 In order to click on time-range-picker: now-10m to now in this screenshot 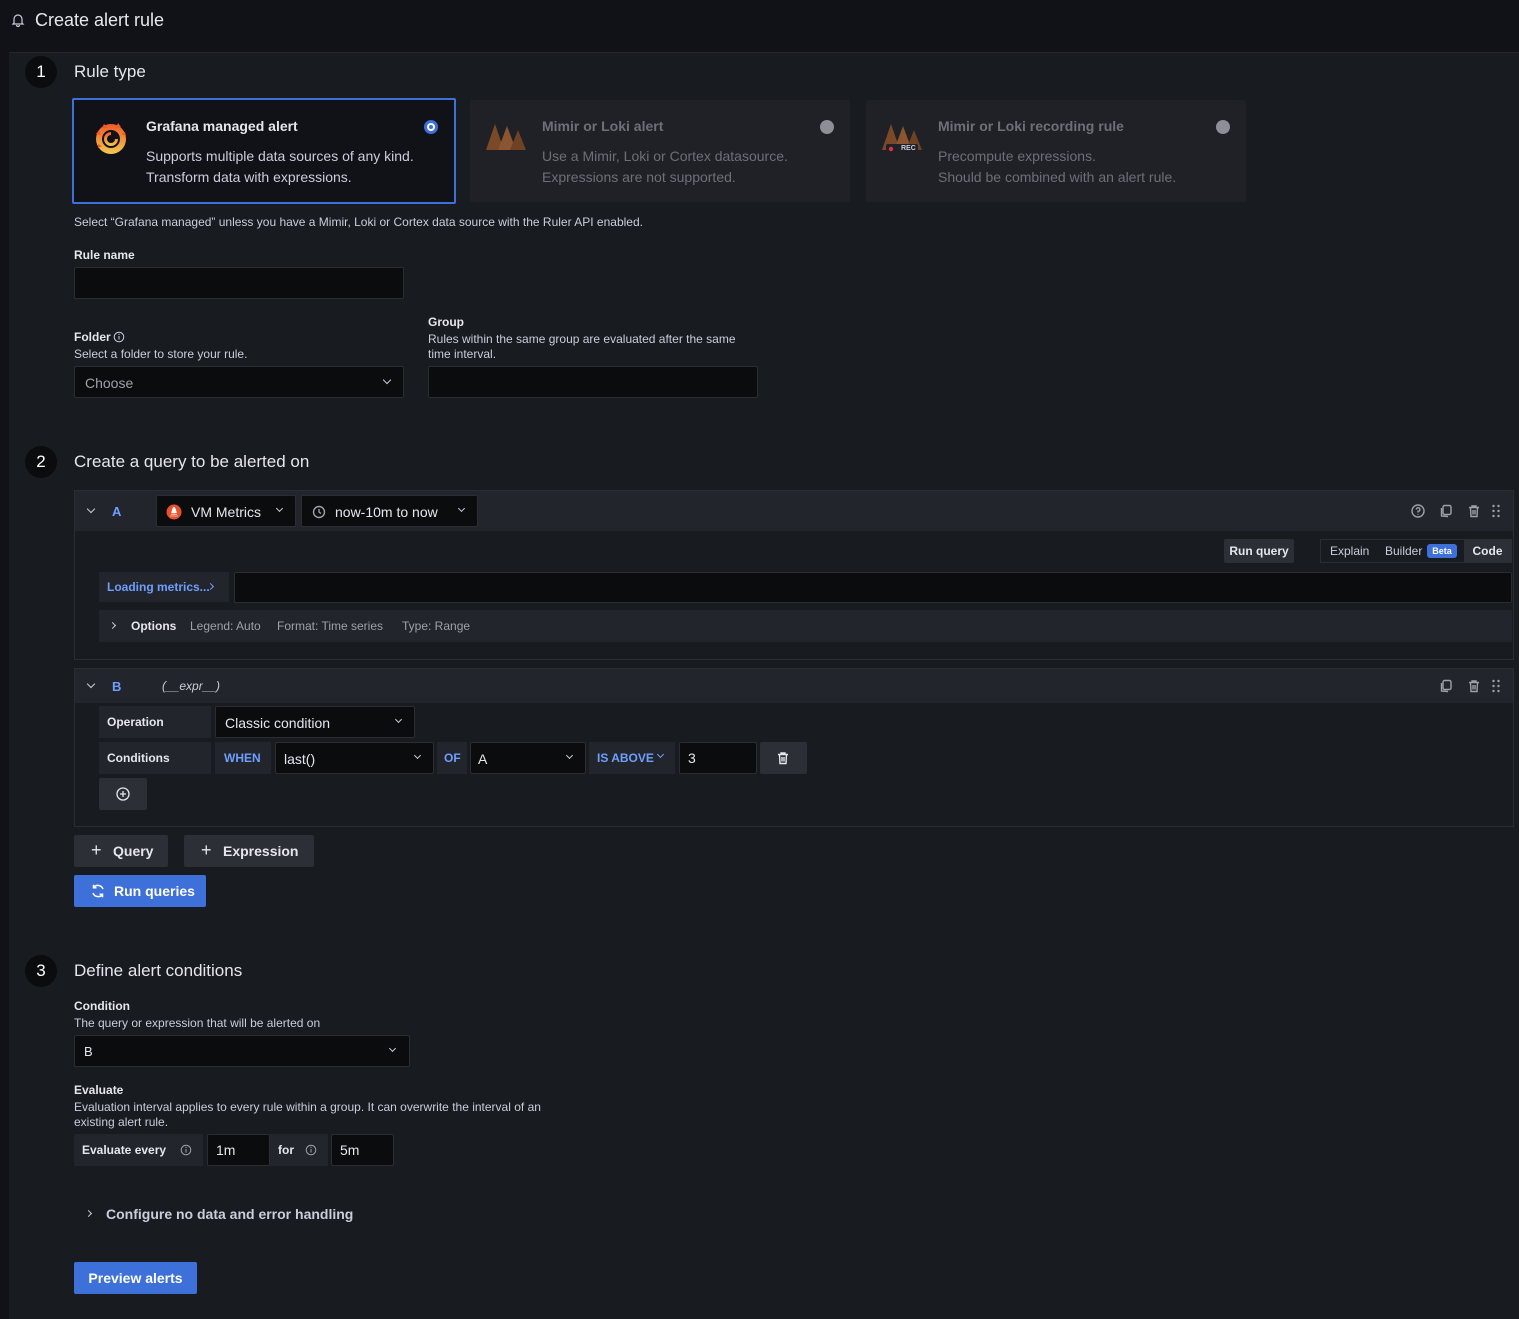, I will do `click(389, 511)`.